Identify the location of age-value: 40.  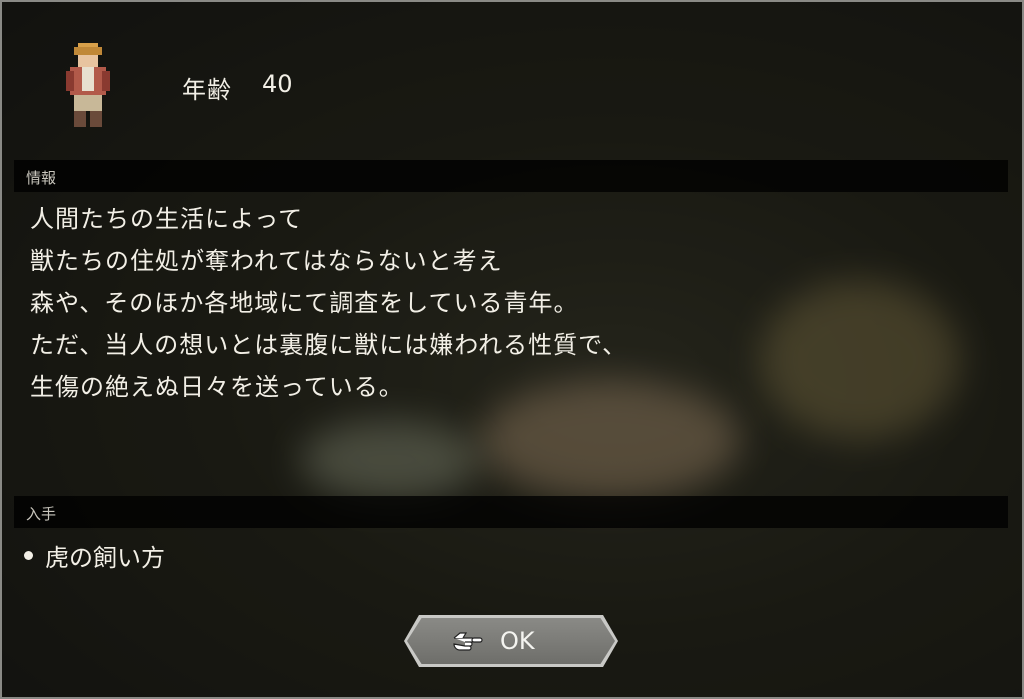
(277, 84).